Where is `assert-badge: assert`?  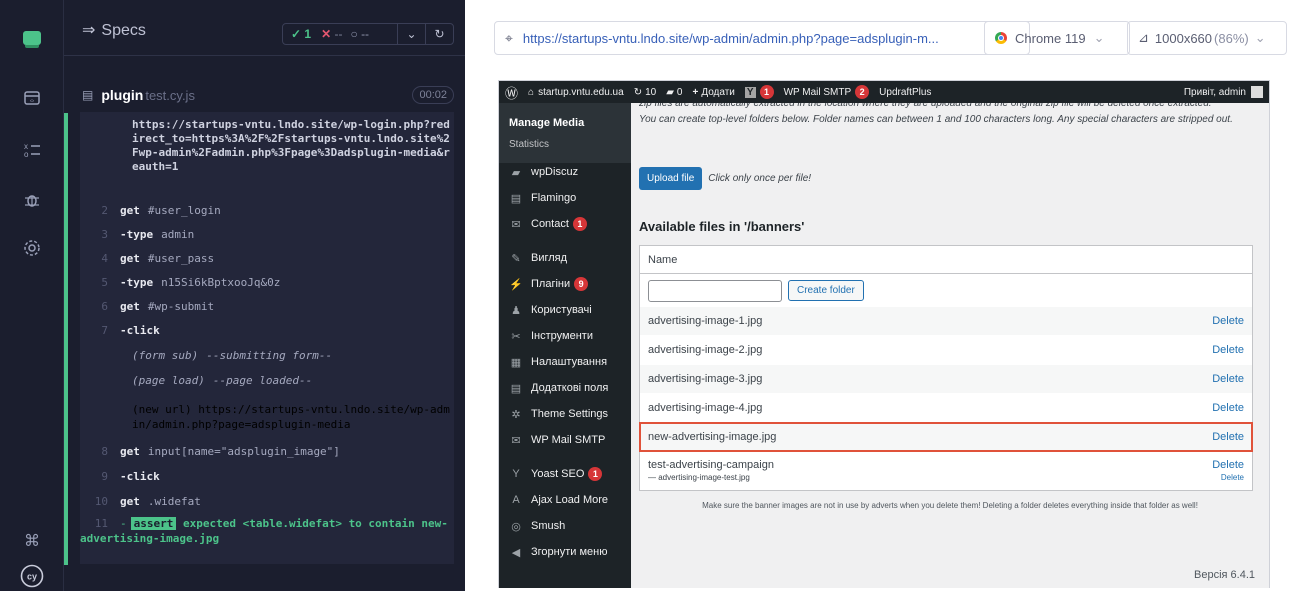 assert-badge: assert is located at coordinates (153, 523).